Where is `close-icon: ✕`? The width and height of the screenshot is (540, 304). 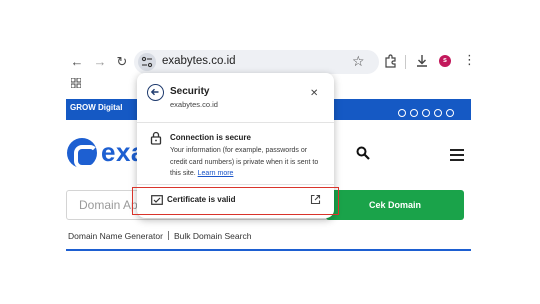 close-icon: ✕ is located at coordinates (314, 93).